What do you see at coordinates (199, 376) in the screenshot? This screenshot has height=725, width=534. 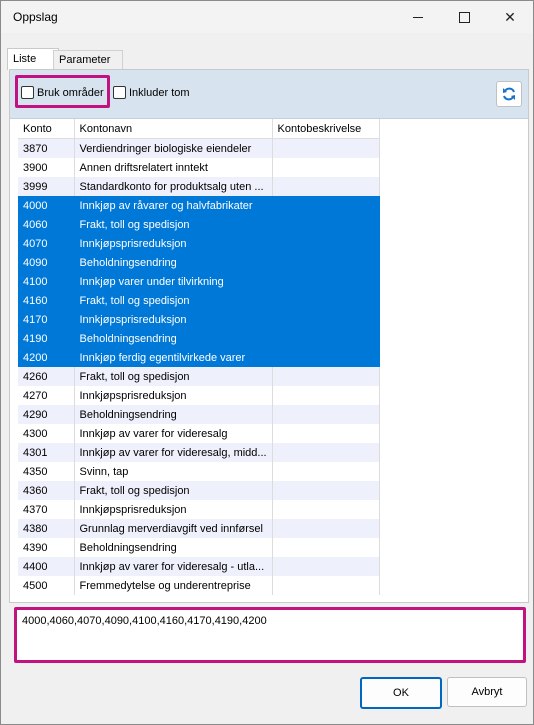 I see `table-row: 4260 Frakt, toll og spedisjon` at bounding box center [199, 376].